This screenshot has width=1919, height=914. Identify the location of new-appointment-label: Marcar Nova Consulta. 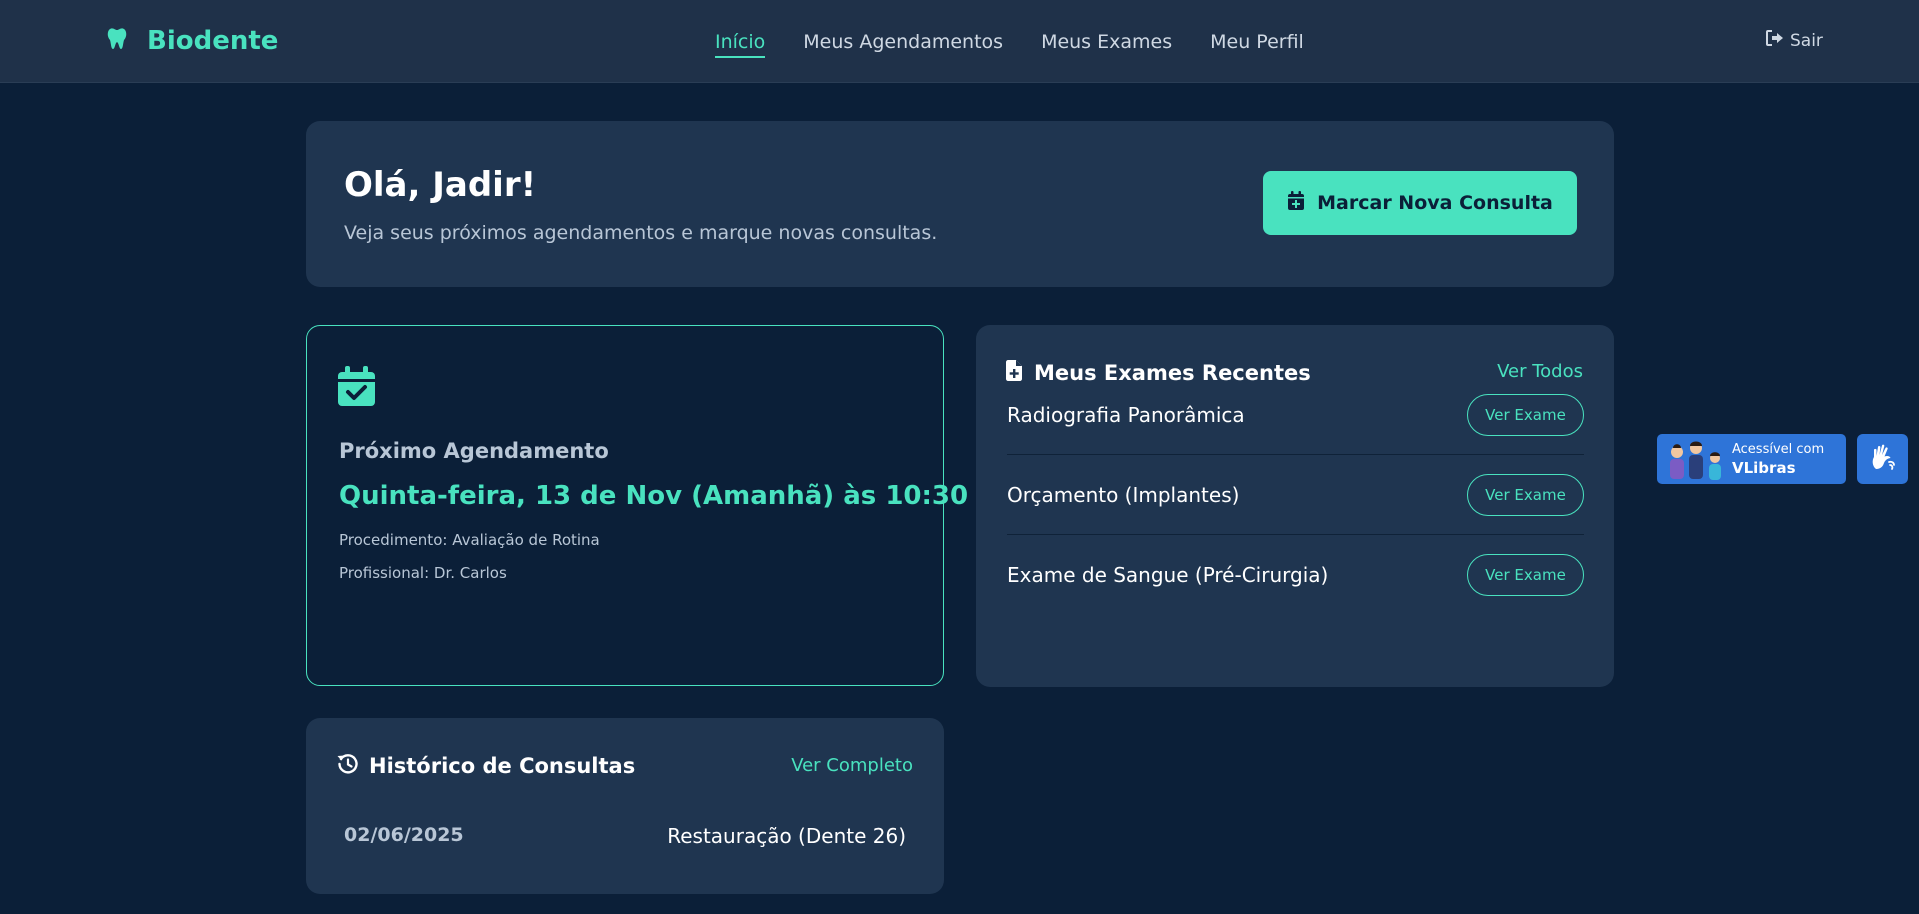
(1435, 203).